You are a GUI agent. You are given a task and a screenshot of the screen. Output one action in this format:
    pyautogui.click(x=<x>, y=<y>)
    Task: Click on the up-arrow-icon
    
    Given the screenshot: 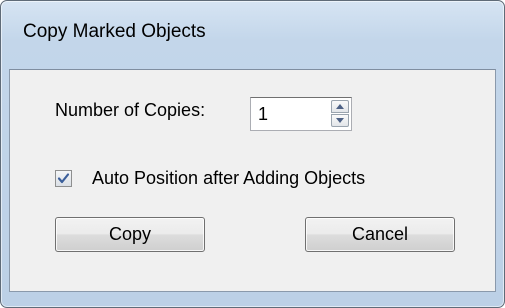 What is the action you would take?
    pyautogui.click(x=340, y=106)
    